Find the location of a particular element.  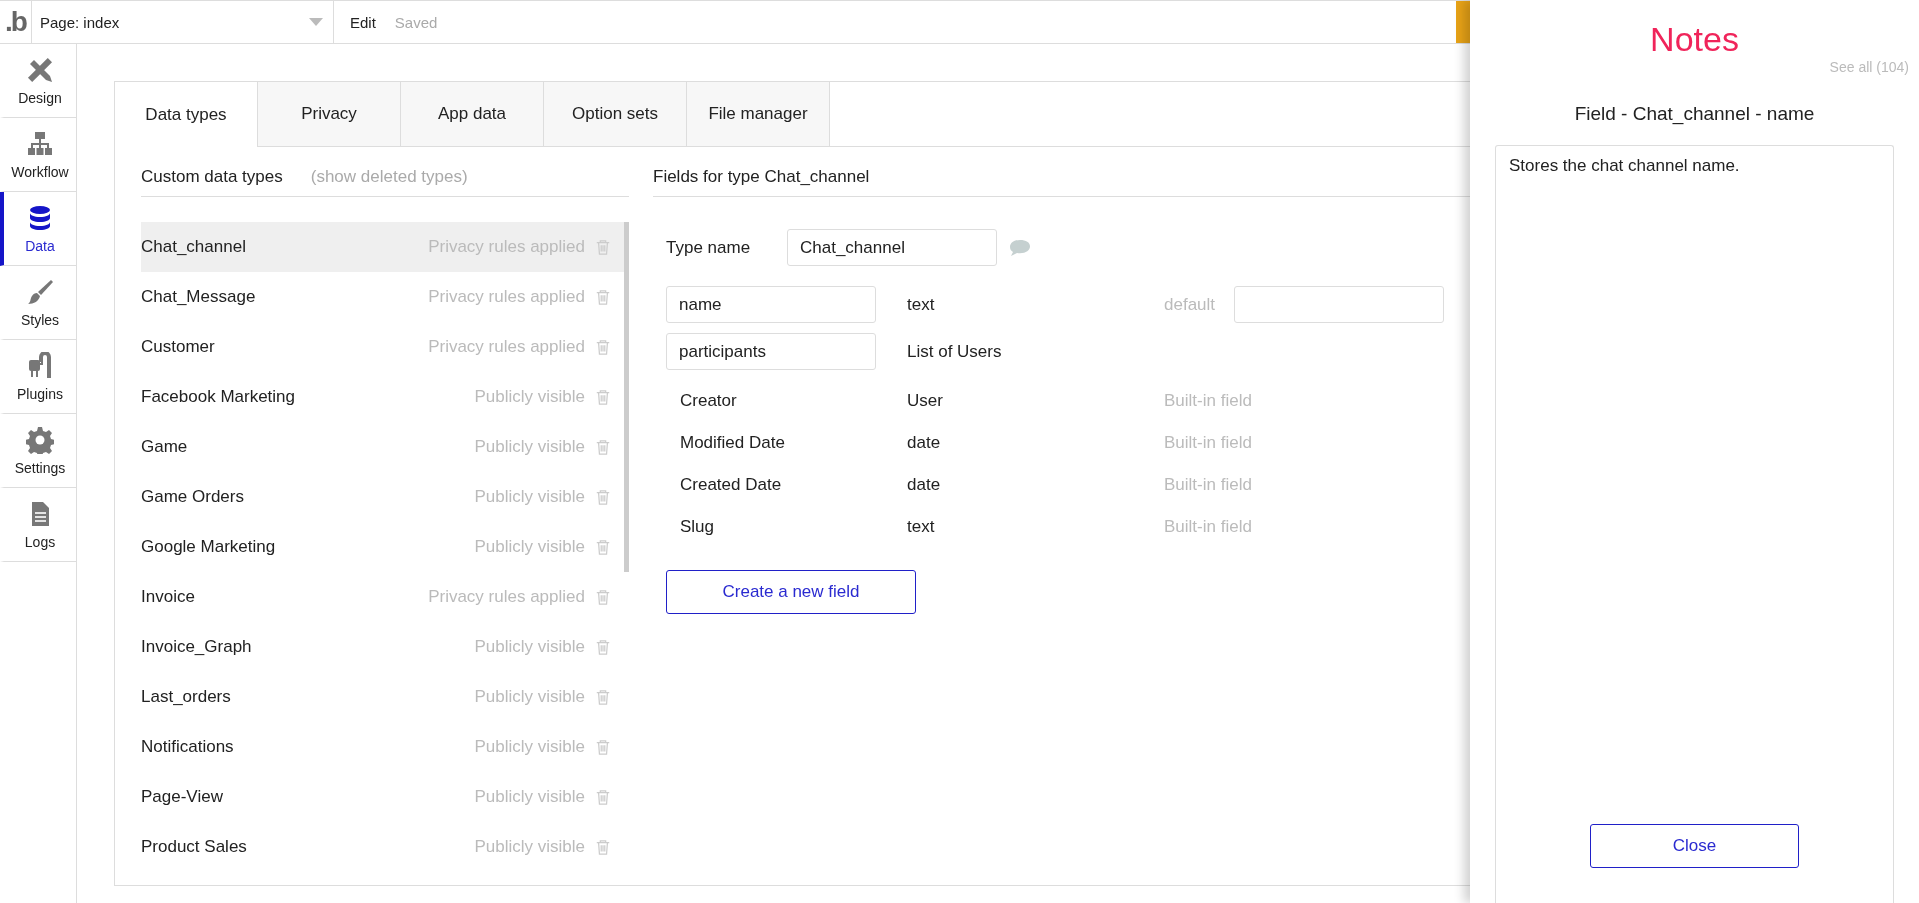

sidebar-tab: Data is located at coordinates (38, 229).